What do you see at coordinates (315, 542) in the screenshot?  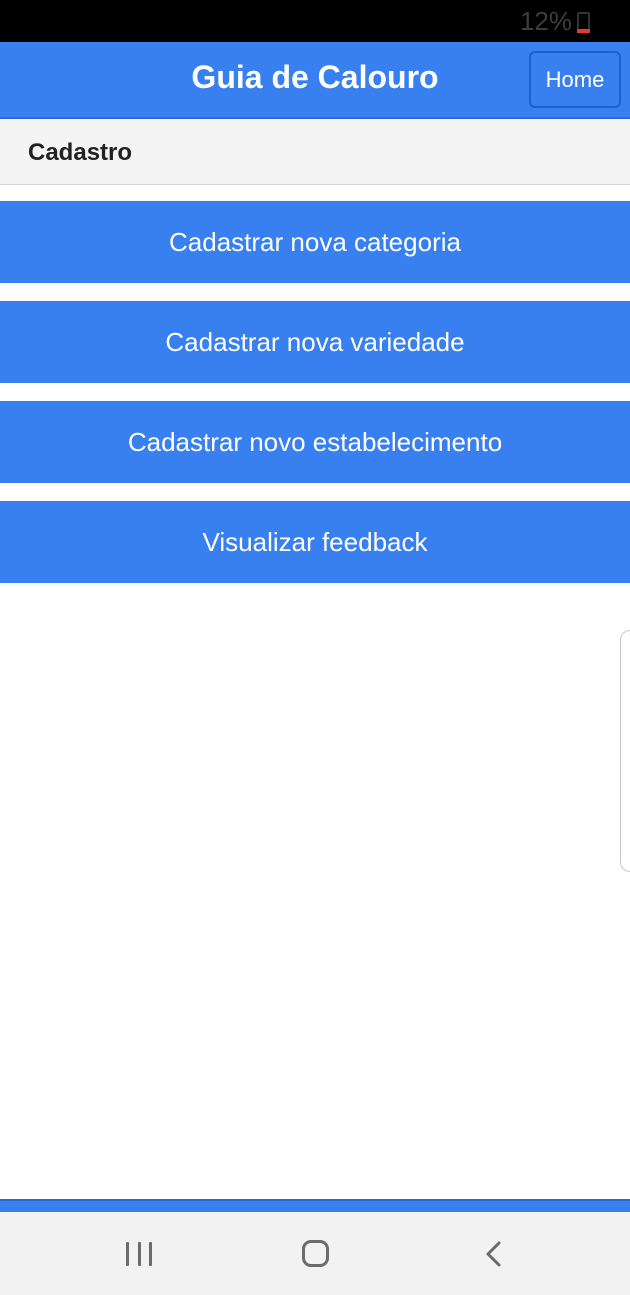 I see `view-feedback-button: Visualizar feedback` at bounding box center [315, 542].